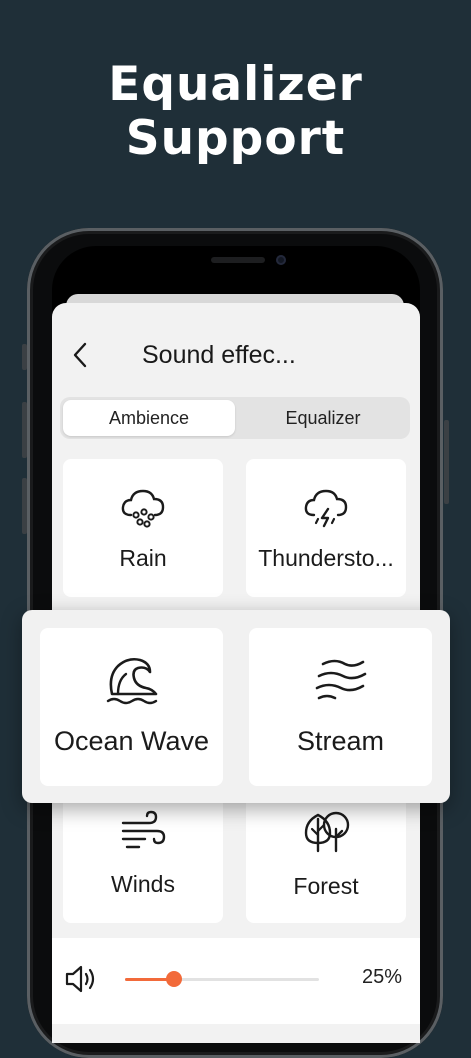  Describe the element at coordinates (234, 266) in the screenshot. I see `phone-notch` at that location.